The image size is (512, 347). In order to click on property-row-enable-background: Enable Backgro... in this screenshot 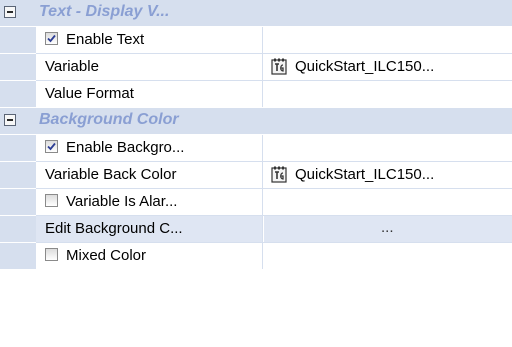, I will do `click(256, 148)`.